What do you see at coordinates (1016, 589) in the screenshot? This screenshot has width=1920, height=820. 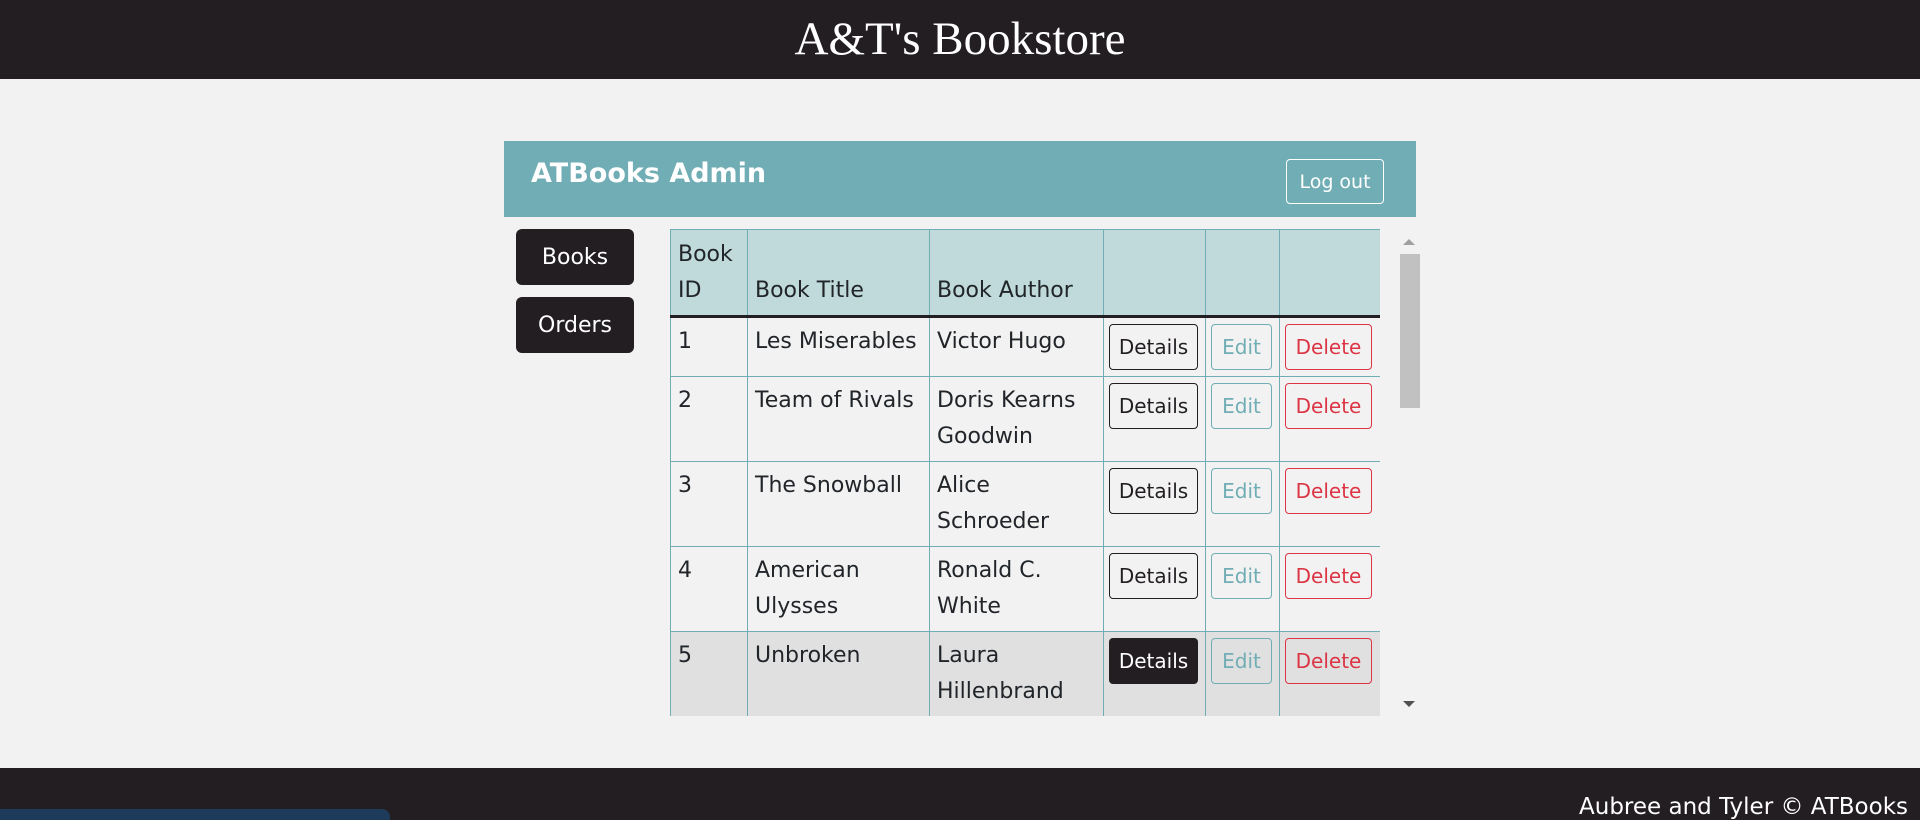 I see `cell-book-author: Ronald C. White` at bounding box center [1016, 589].